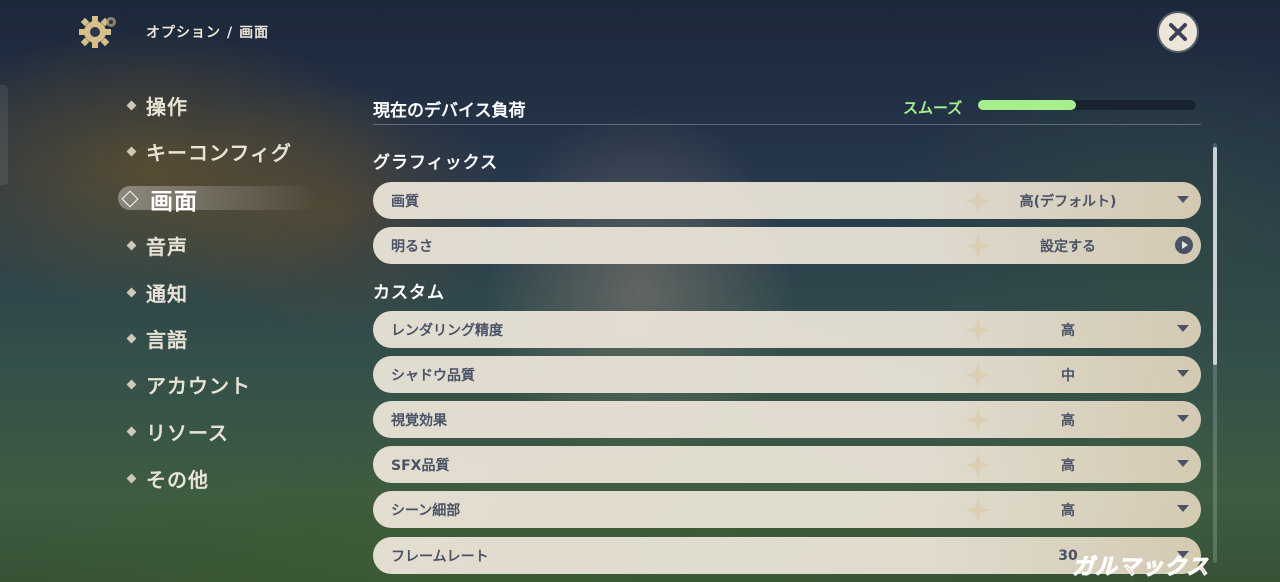 The image size is (1280, 582). What do you see at coordinates (177, 480) in the screenshot?
I see `sidebar-item-label: その他` at bounding box center [177, 480].